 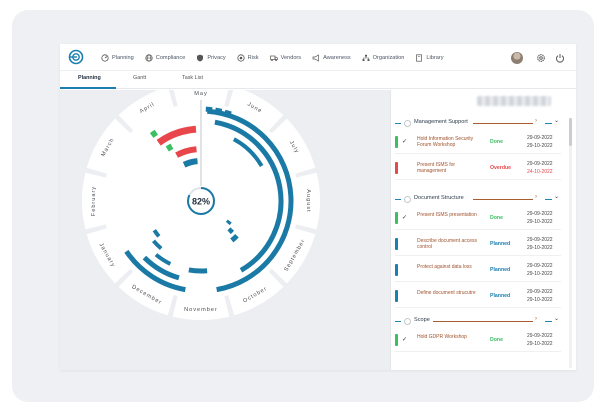 I want to click on globe-icon, so click(x=149, y=57).